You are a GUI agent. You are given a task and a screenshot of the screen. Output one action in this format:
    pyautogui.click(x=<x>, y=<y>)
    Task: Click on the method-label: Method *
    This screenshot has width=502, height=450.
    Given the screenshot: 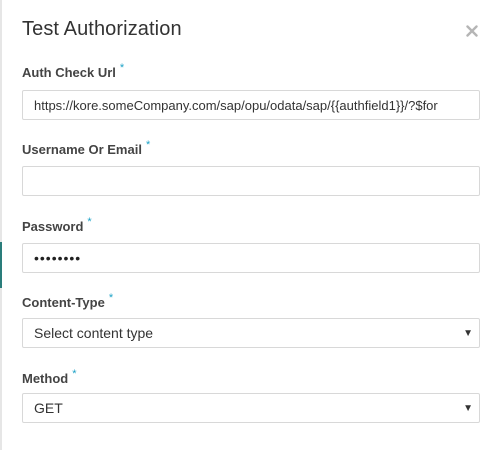 What is the action you would take?
    pyautogui.click(x=49, y=377)
    